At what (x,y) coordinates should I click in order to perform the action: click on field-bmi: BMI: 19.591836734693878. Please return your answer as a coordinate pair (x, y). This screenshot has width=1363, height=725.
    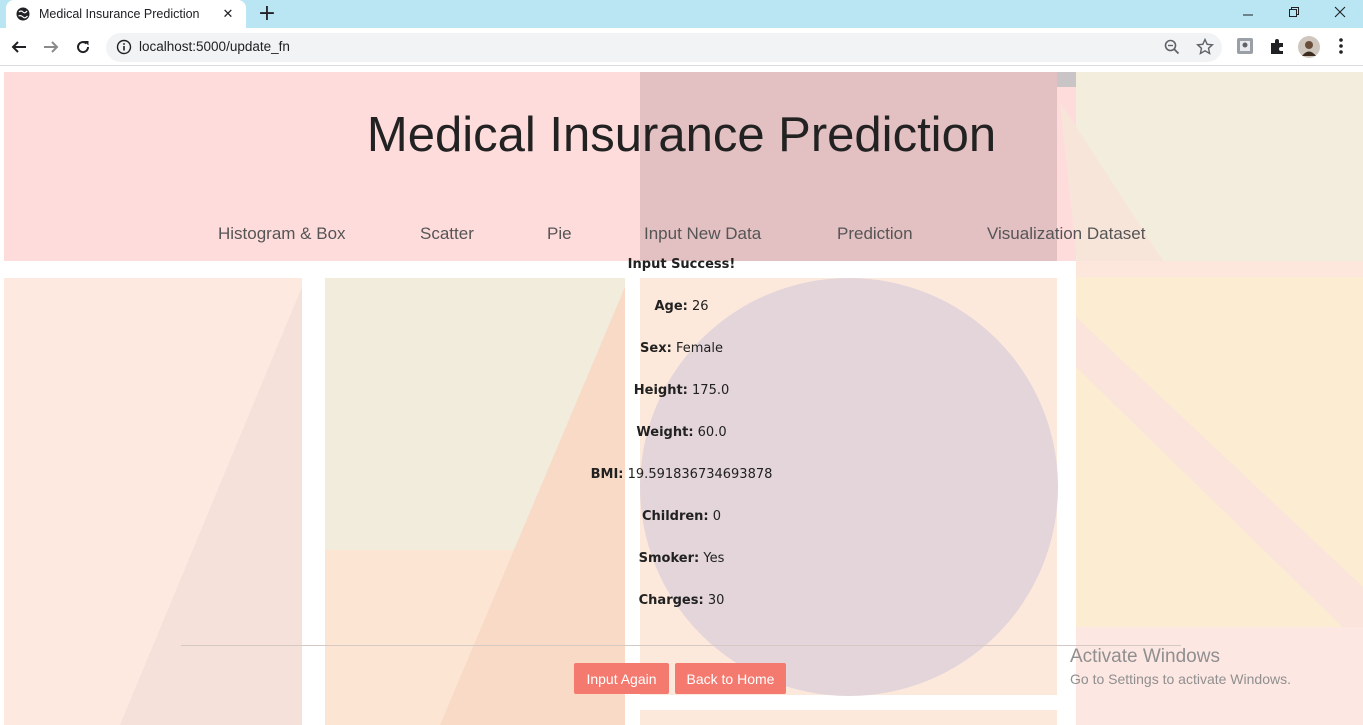
    Looking at the image, I should click on (681, 474).